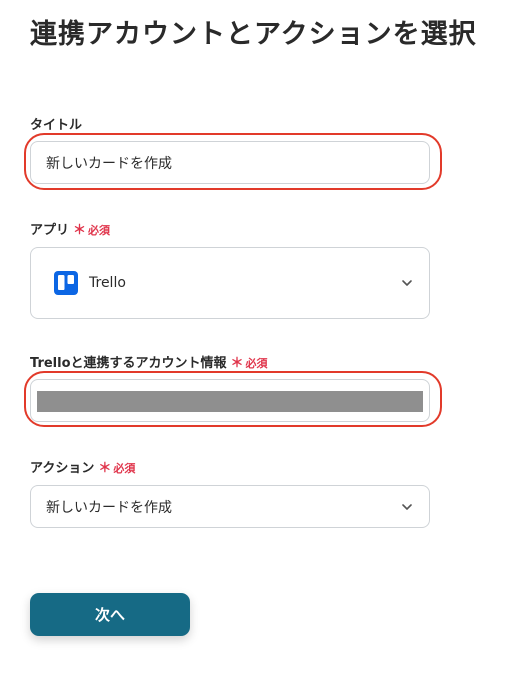 This screenshot has width=526, height=693. I want to click on account-field-label: Trelloと連携するアカウント情報＊必須, so click(149, 361).